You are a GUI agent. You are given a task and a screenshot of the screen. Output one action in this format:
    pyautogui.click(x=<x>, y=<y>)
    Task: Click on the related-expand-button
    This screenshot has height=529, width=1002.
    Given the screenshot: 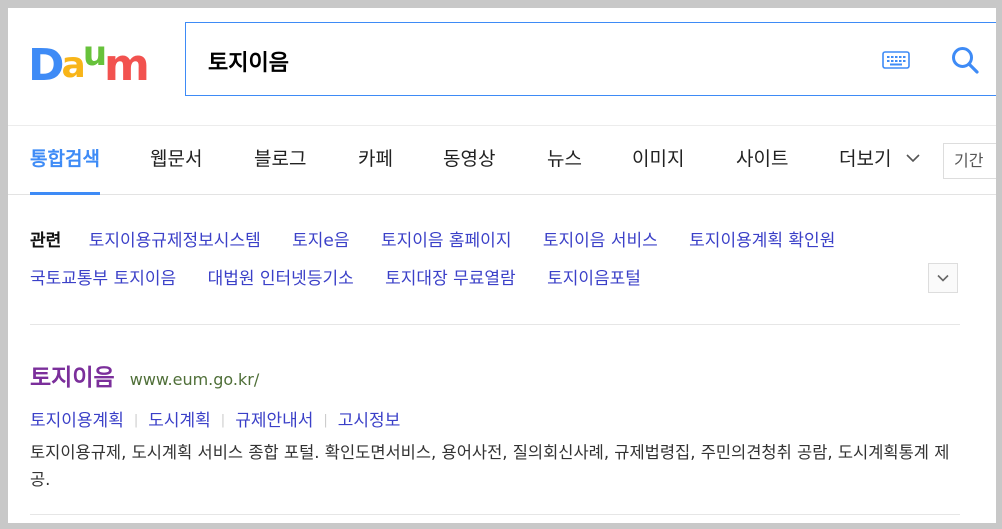 What is the action you would take?
    pyautogui.click(x=943, y=278)
    